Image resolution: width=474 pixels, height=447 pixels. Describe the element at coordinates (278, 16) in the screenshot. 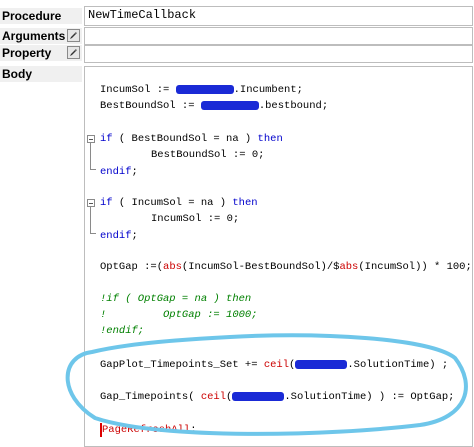

I see `procedure-name-field: NewTimeCallback` at that location.